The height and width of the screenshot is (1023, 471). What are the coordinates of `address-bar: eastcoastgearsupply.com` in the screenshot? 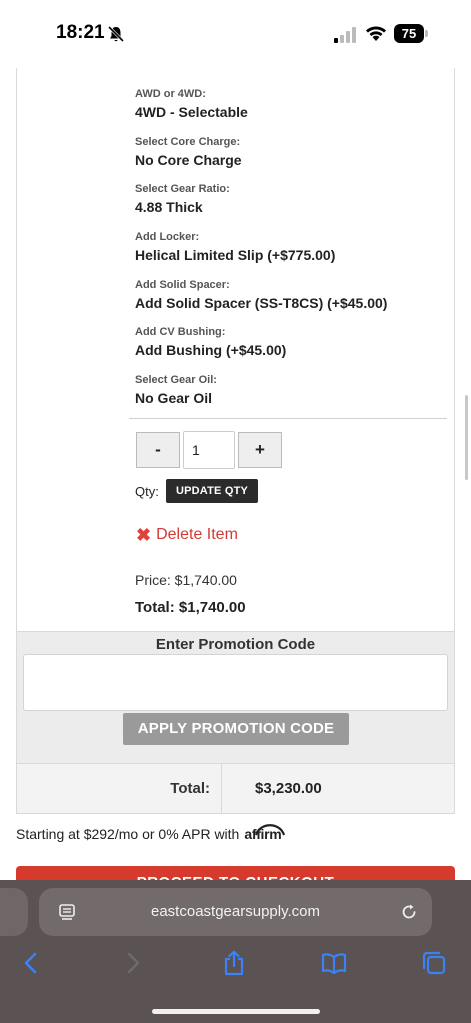 It's located at (235, 912).